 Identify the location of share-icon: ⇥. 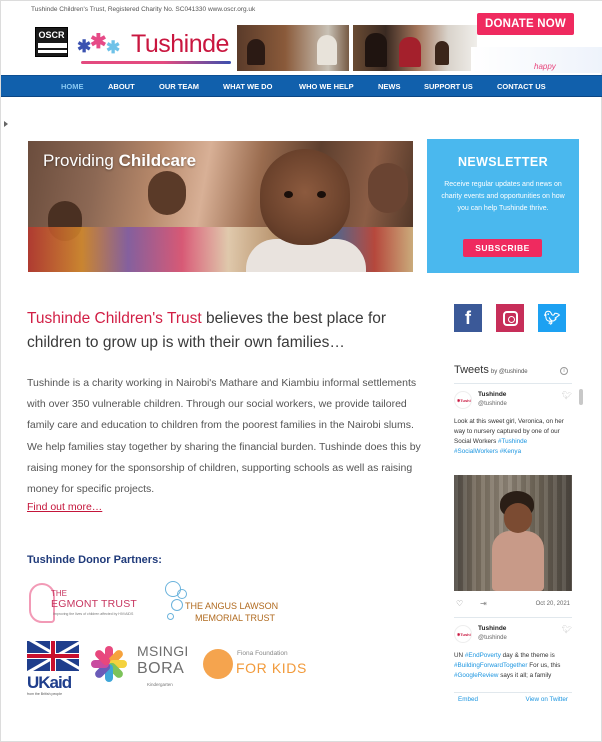
(483, 603).